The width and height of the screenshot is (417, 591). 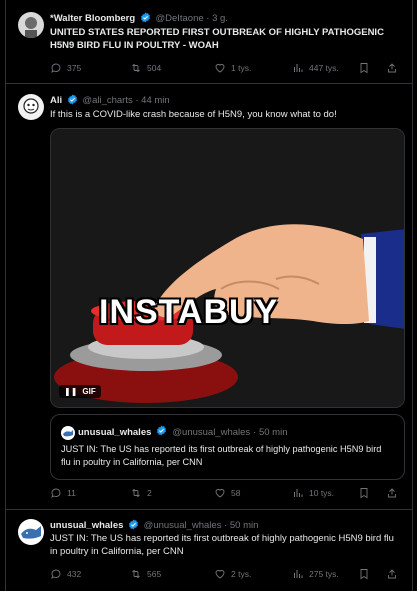 I want to click on quote-header: unusual_whales @unusual_whales · 50 min, so click(x=174, y=432).